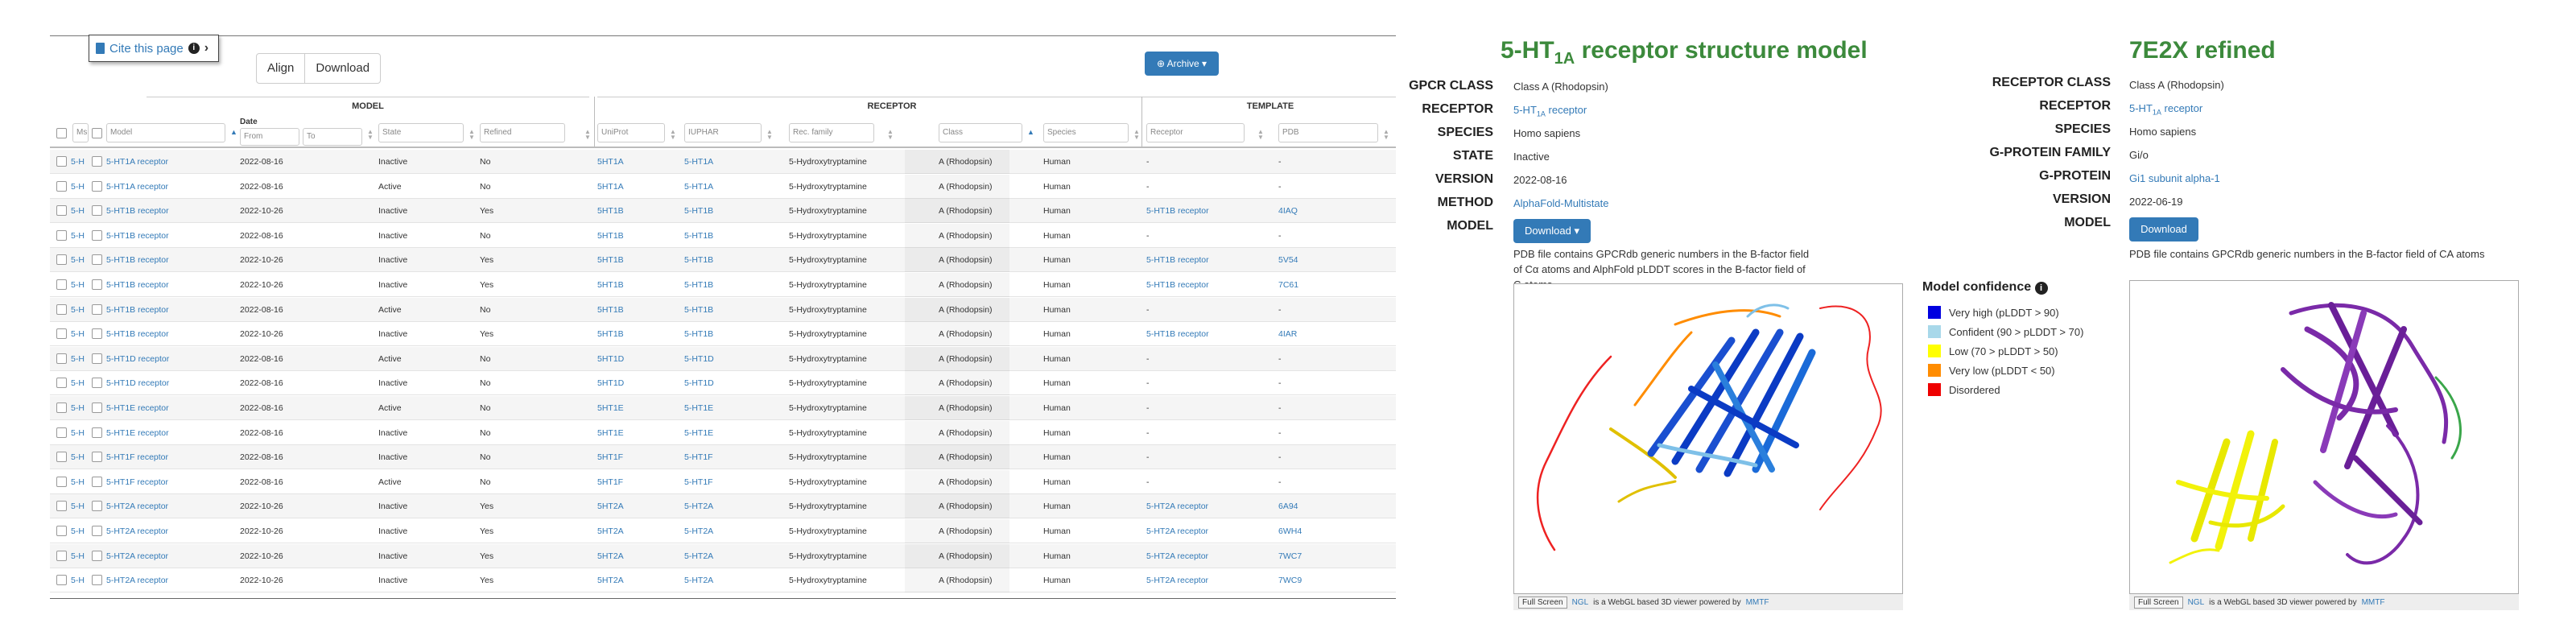  What do you see at coordinates (698, 187) in the screenshot?
I see `cell-iuphar: 5-HT1A` at bounding box center [698, 187].